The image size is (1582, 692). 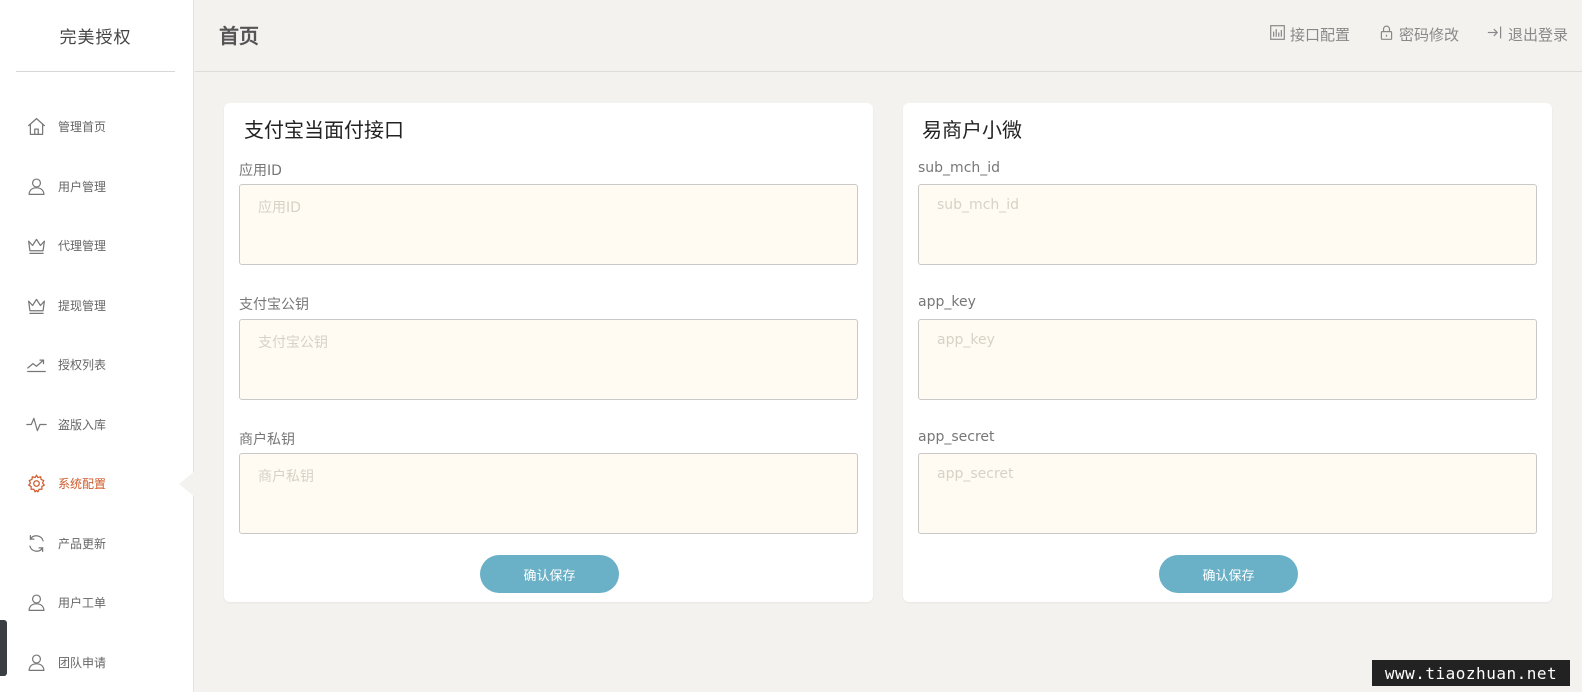 I want to click on field-label-app-secret: app_secret, so click(x=956, y=437).